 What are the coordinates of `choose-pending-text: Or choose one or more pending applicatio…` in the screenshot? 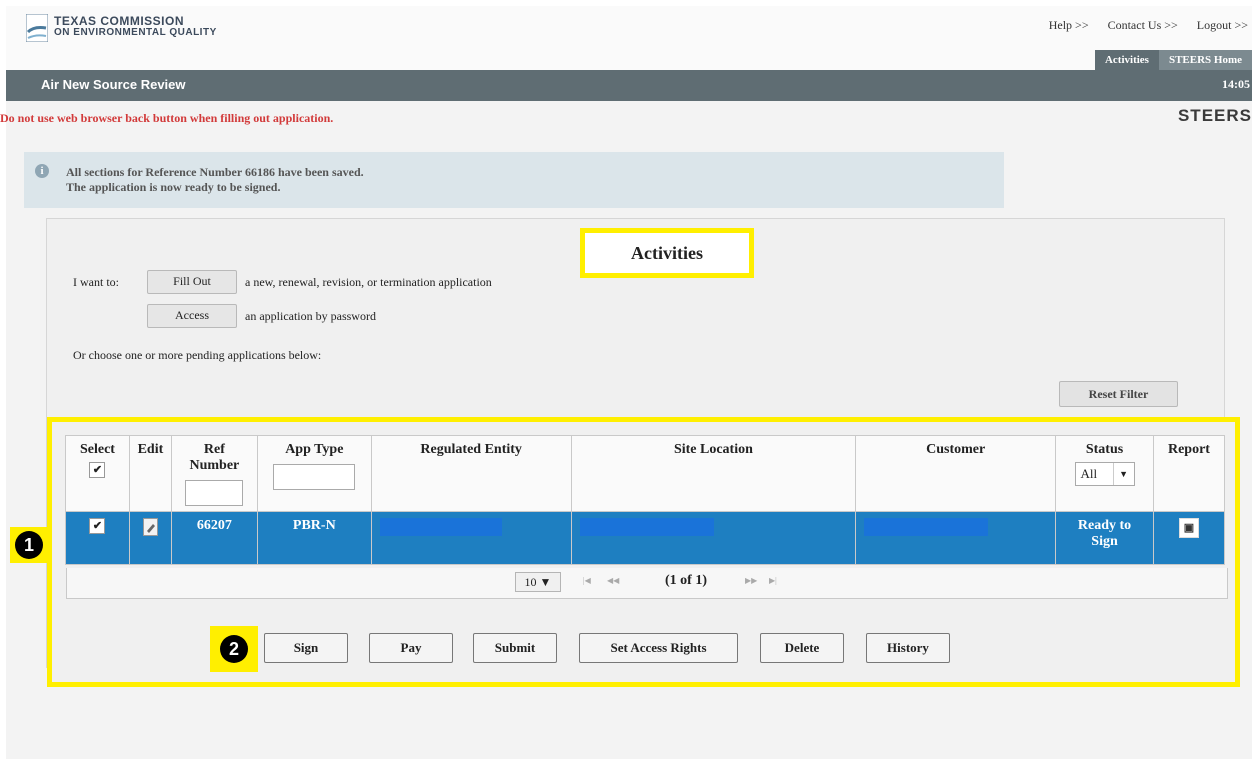 It's located at (197, 355).